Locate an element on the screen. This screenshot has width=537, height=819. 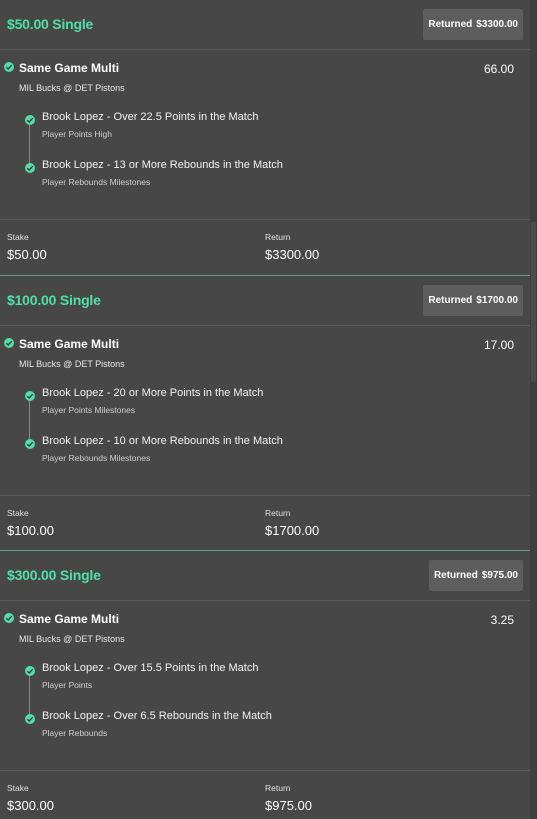
stake-value: $300.00 is located at coordinates (30, 805).